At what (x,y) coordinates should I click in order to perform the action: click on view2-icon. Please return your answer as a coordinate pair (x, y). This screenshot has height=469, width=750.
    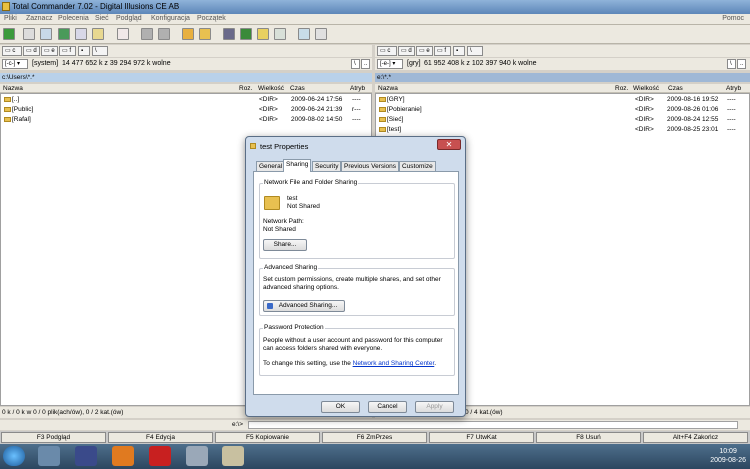
    Looking at the image, I should click on (81, 34).